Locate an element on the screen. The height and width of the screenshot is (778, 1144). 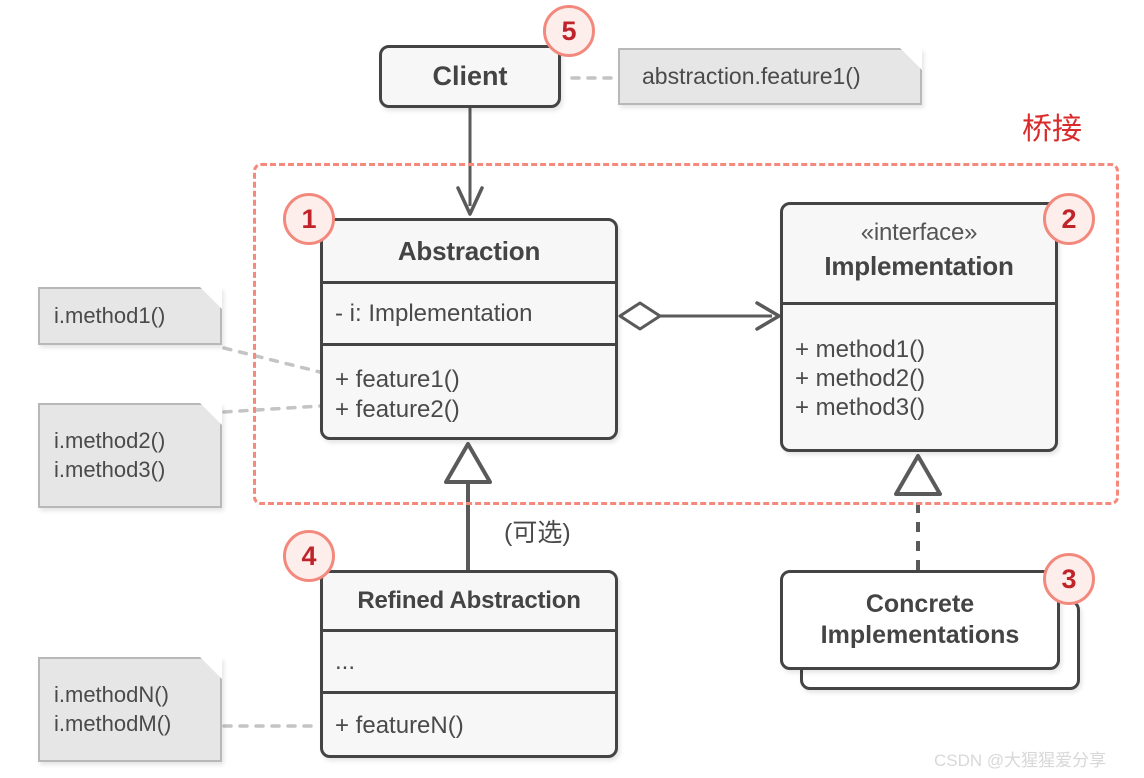
class-operations-abstraction: + feature1() + feature2() is located at coordinates (469, 390).